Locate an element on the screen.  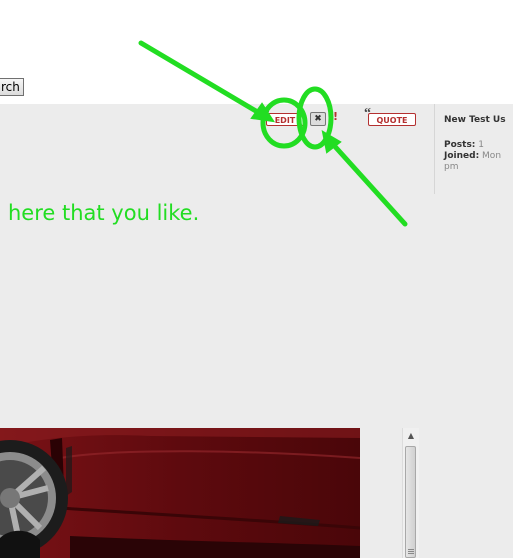
posts-value: 1 is located at coordinates (481, 145).